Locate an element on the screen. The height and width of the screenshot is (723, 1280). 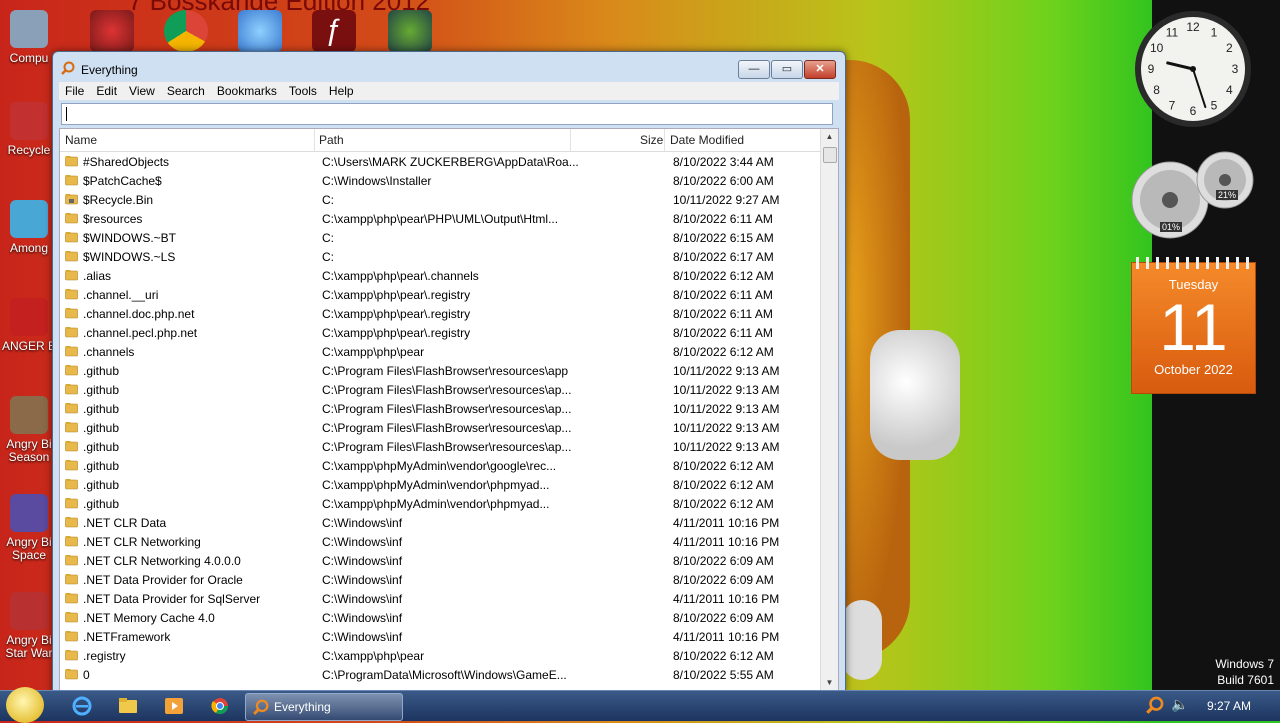
menu-file: File is located at coordinates (74, 91).